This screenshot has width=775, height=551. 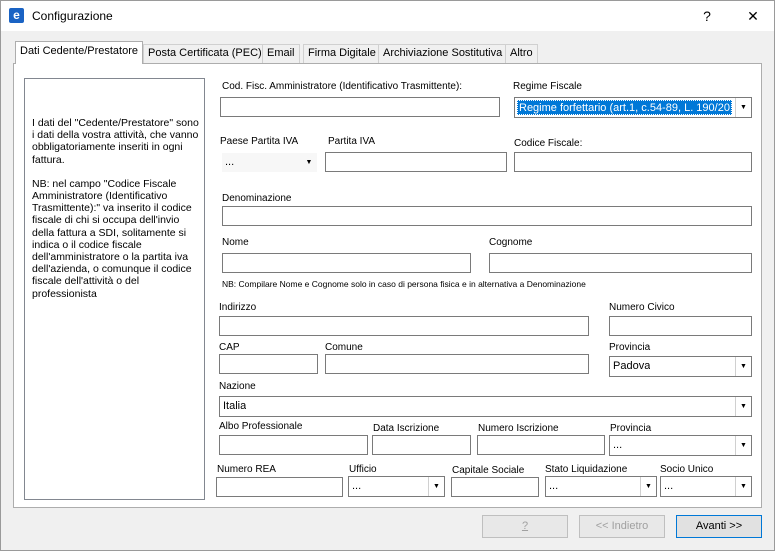 What do you see at coordinates (719, 526) in the screenshot?
I see `next-button: Avanti >>` at bounding box center [719, 526].